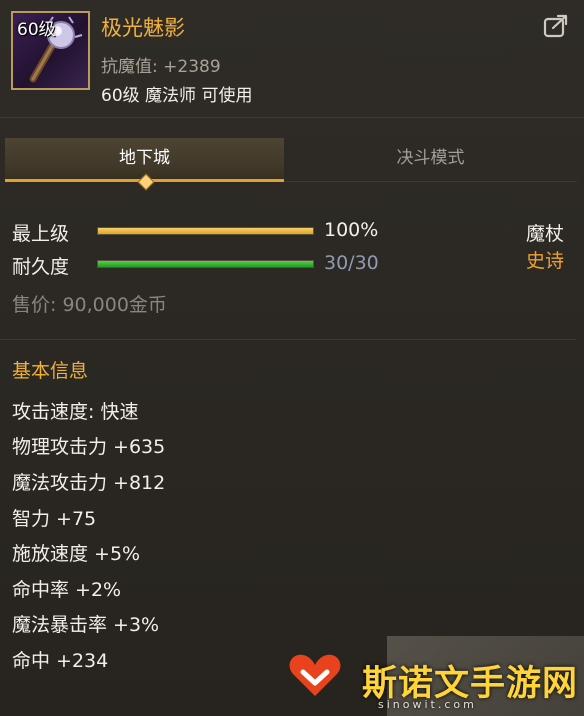 The width and height of the screenshot is (584, 716). What do you see at coordinates (315, 675) in the screenshot?
I see `watermark-logo-icon` at bounding box center [315, 675].